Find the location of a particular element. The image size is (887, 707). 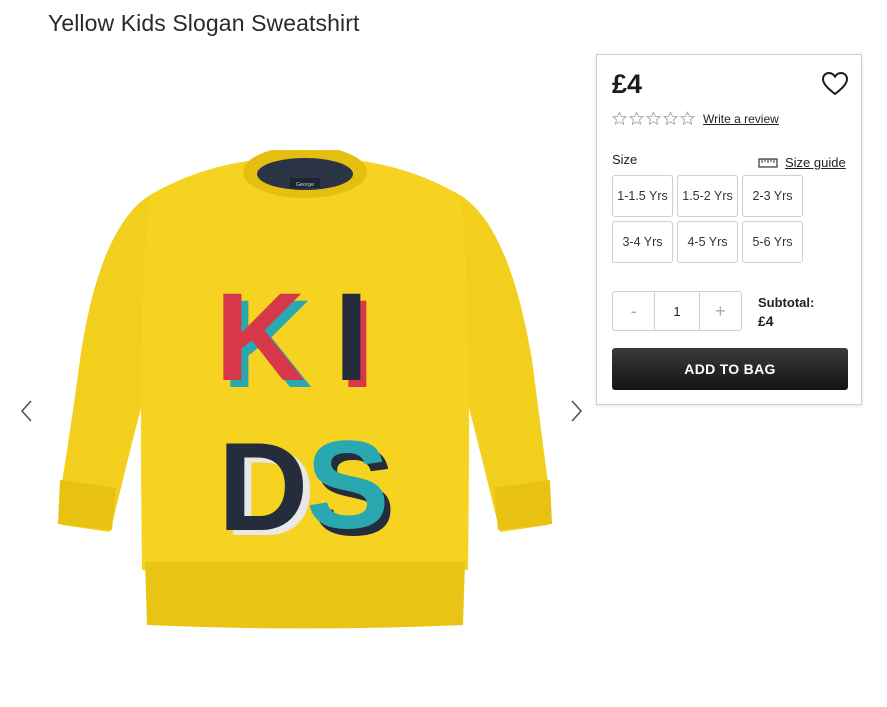

size-option: 3-4 Yrs is located at coordinates (642, 242).